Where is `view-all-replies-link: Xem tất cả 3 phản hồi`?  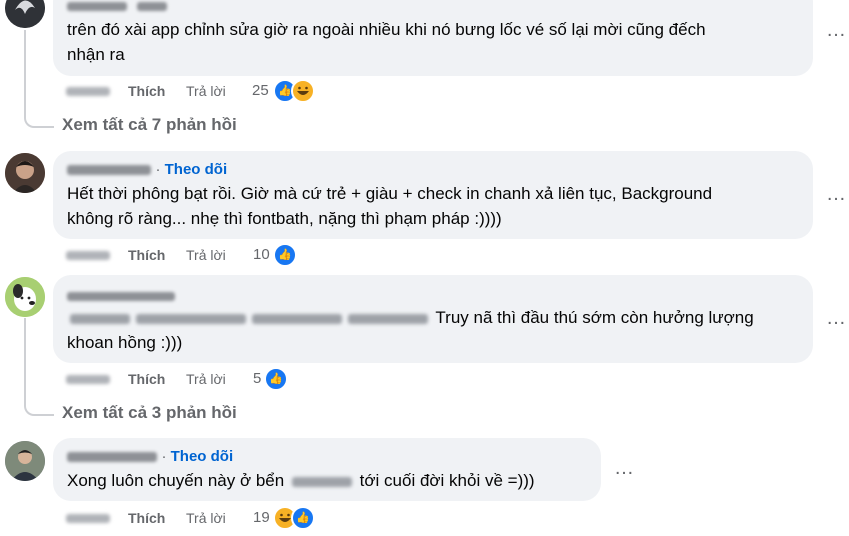
view-all-replies-link: Xem tất cả 3 phản hồi is located at coordinates (149, 413).